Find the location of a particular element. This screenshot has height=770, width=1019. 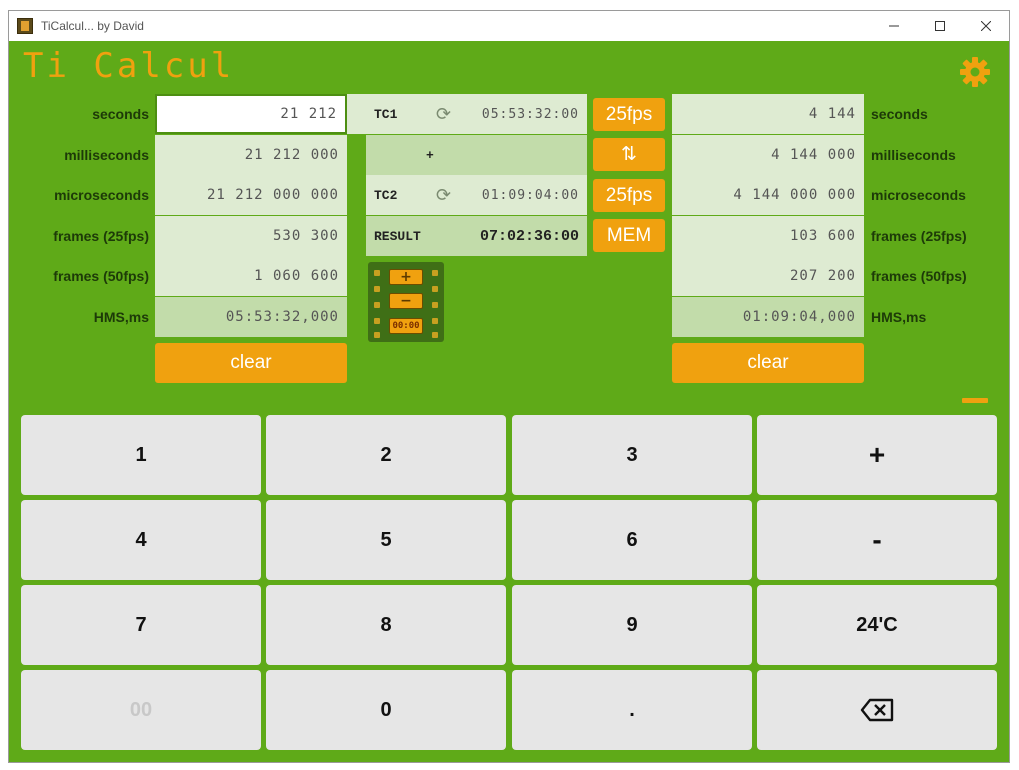

right-seconds-field: 4 144 is located at coordinates (768, 114).